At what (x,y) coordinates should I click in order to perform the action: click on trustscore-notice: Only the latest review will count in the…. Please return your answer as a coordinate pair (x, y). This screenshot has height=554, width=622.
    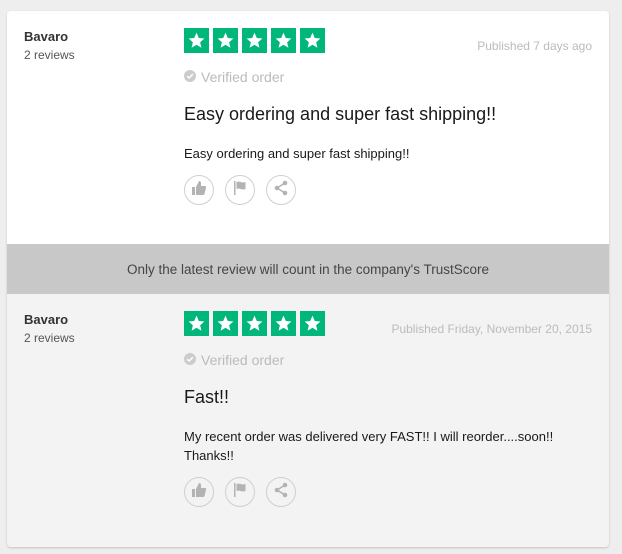
    Looking at the image, I should click on (308, 269).